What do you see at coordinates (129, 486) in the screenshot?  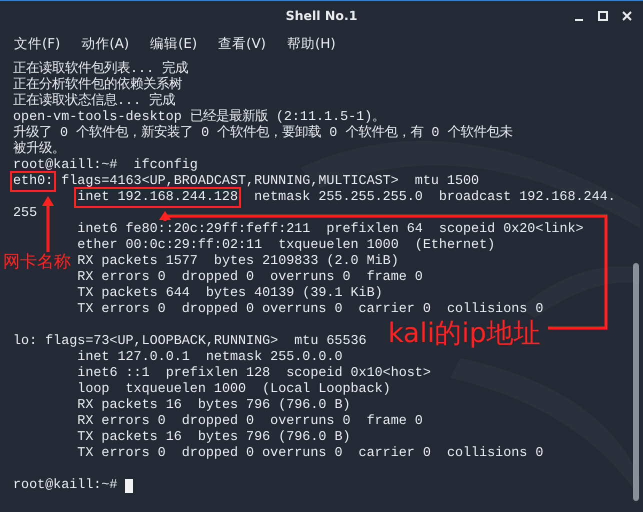 I see `text-cursor` at bounding box center [129, 486].